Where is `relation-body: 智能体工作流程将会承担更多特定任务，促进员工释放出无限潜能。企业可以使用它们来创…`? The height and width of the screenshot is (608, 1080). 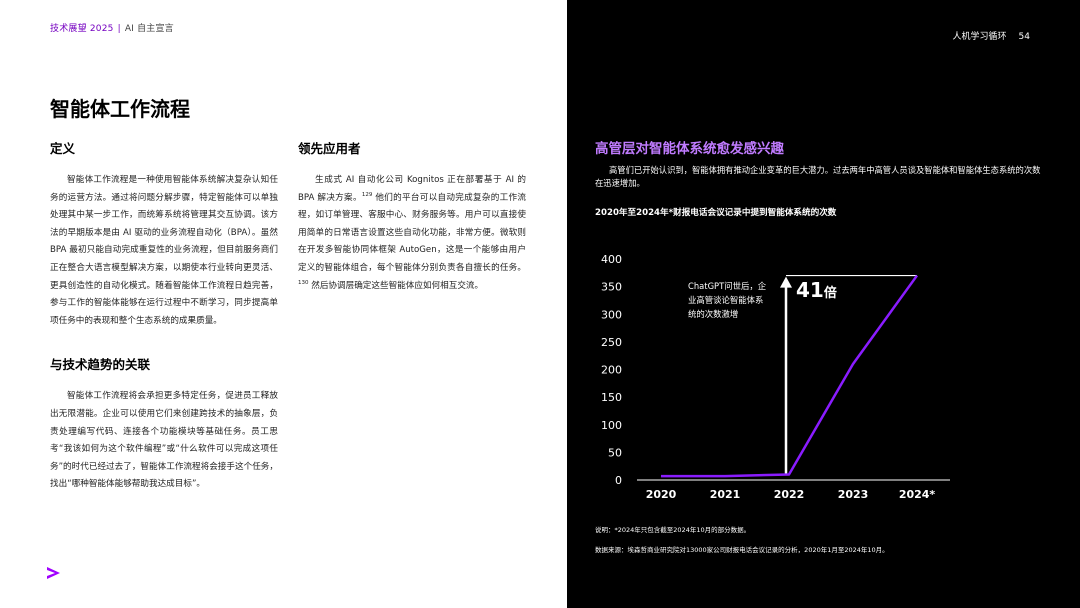 relation-body: 智能体工作流程将会承担更多特定任务，促进员工释放出无限潜能。企业可以使用它们来创… is located at coordinates (164, 440).